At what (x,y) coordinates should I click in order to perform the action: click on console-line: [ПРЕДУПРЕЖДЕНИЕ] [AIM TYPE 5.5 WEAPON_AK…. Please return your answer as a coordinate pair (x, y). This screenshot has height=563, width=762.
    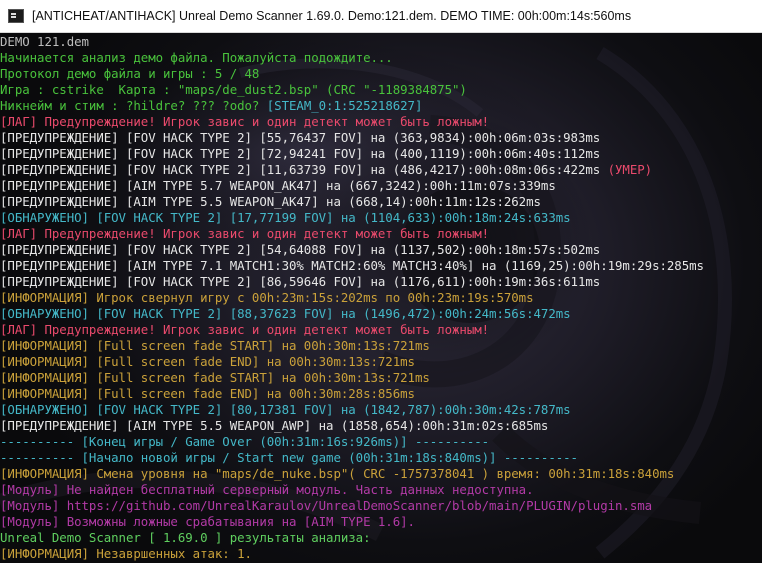
    Looking at the image, I should click on (381, 202).